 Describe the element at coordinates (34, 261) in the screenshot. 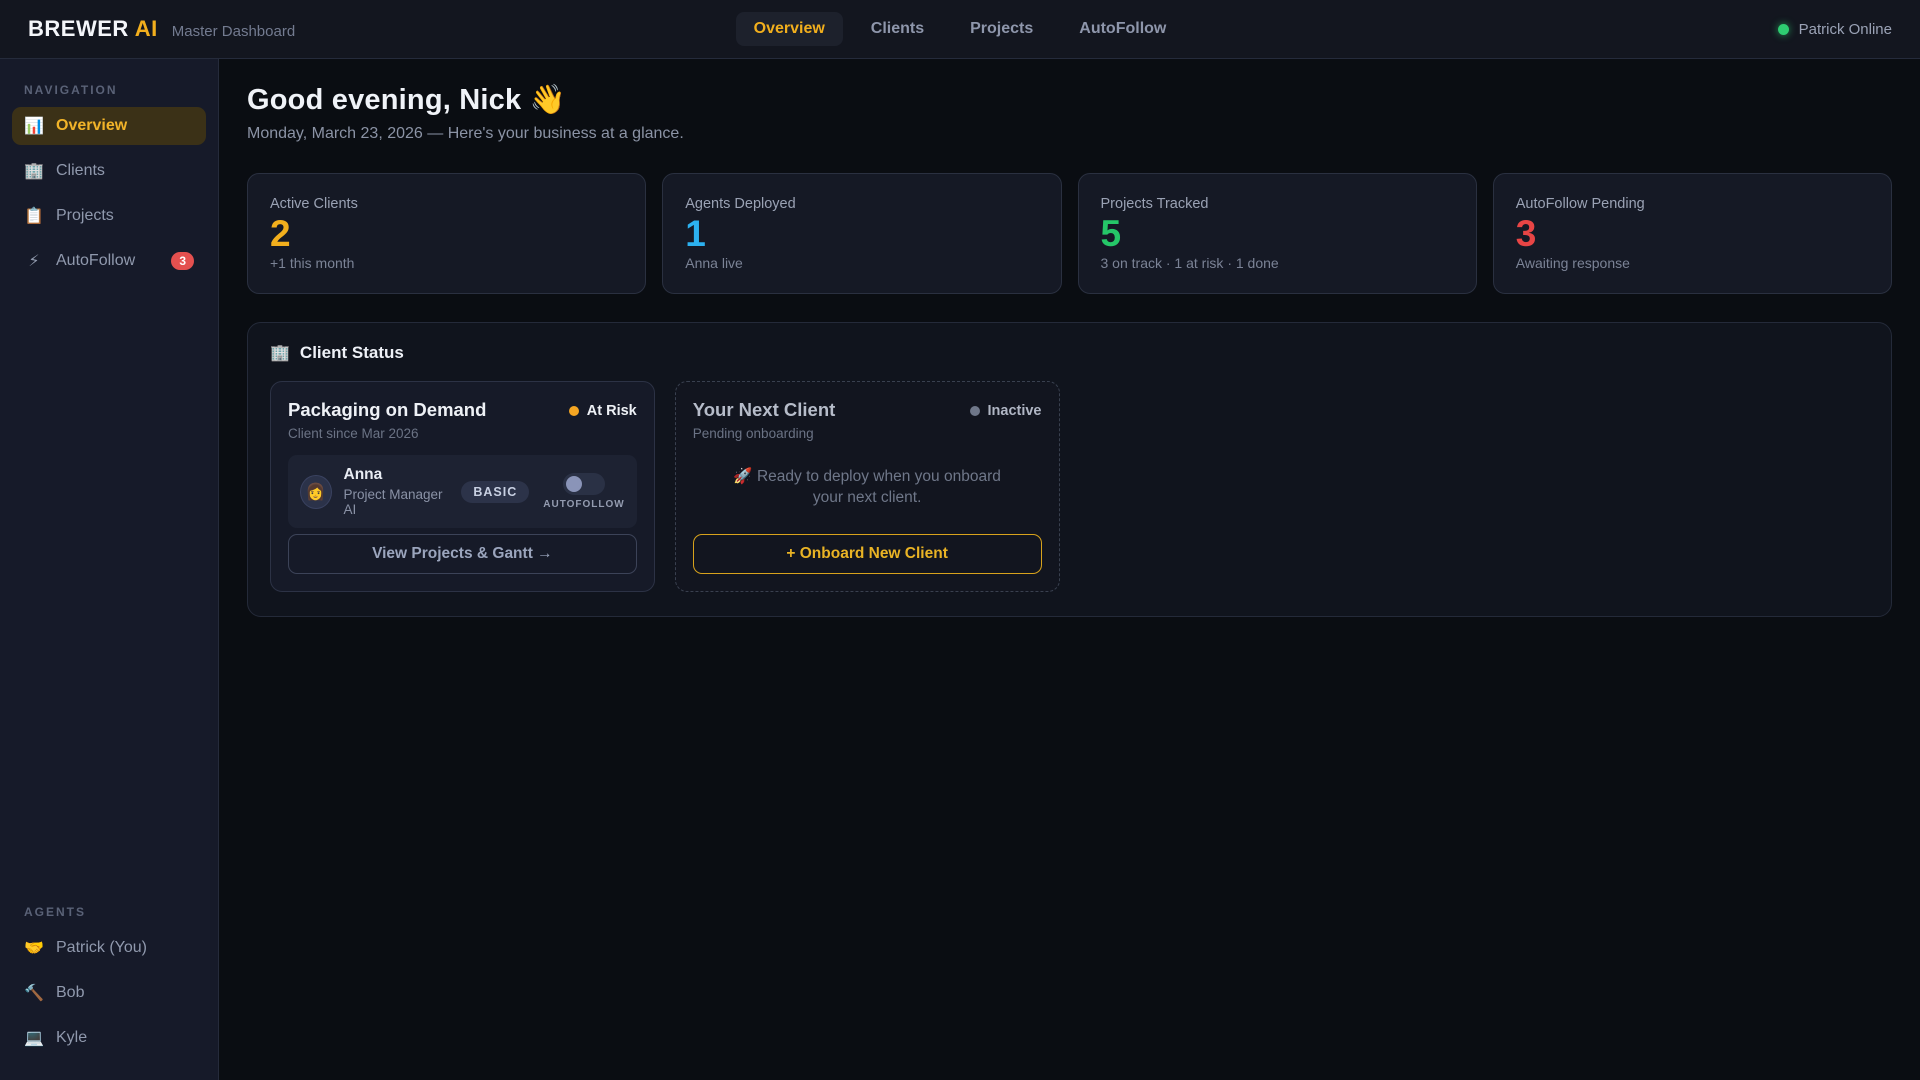

I see `lightning-icon: ⚡` at that location.